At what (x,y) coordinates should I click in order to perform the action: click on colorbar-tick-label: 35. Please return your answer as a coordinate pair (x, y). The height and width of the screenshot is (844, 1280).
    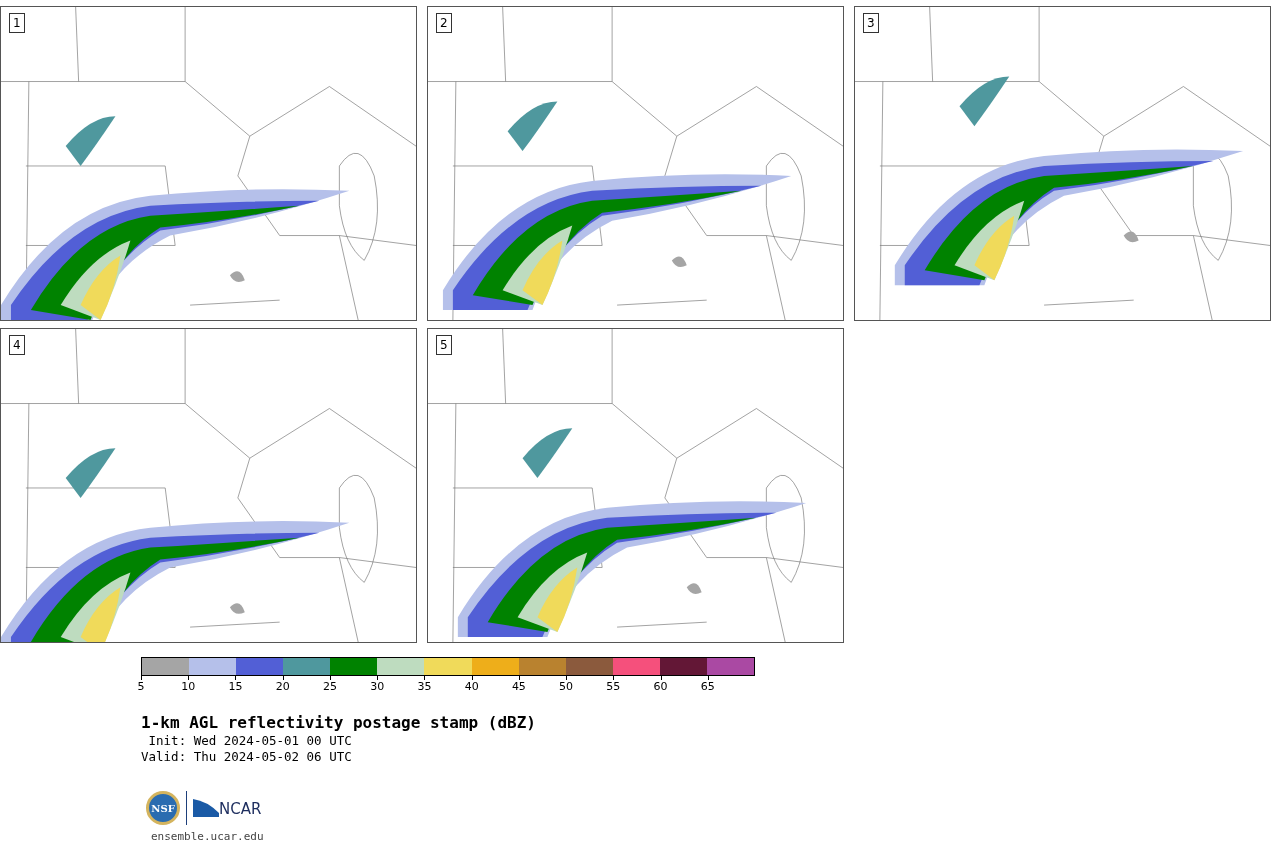
    Looking at the image, I should click on (424, 687).